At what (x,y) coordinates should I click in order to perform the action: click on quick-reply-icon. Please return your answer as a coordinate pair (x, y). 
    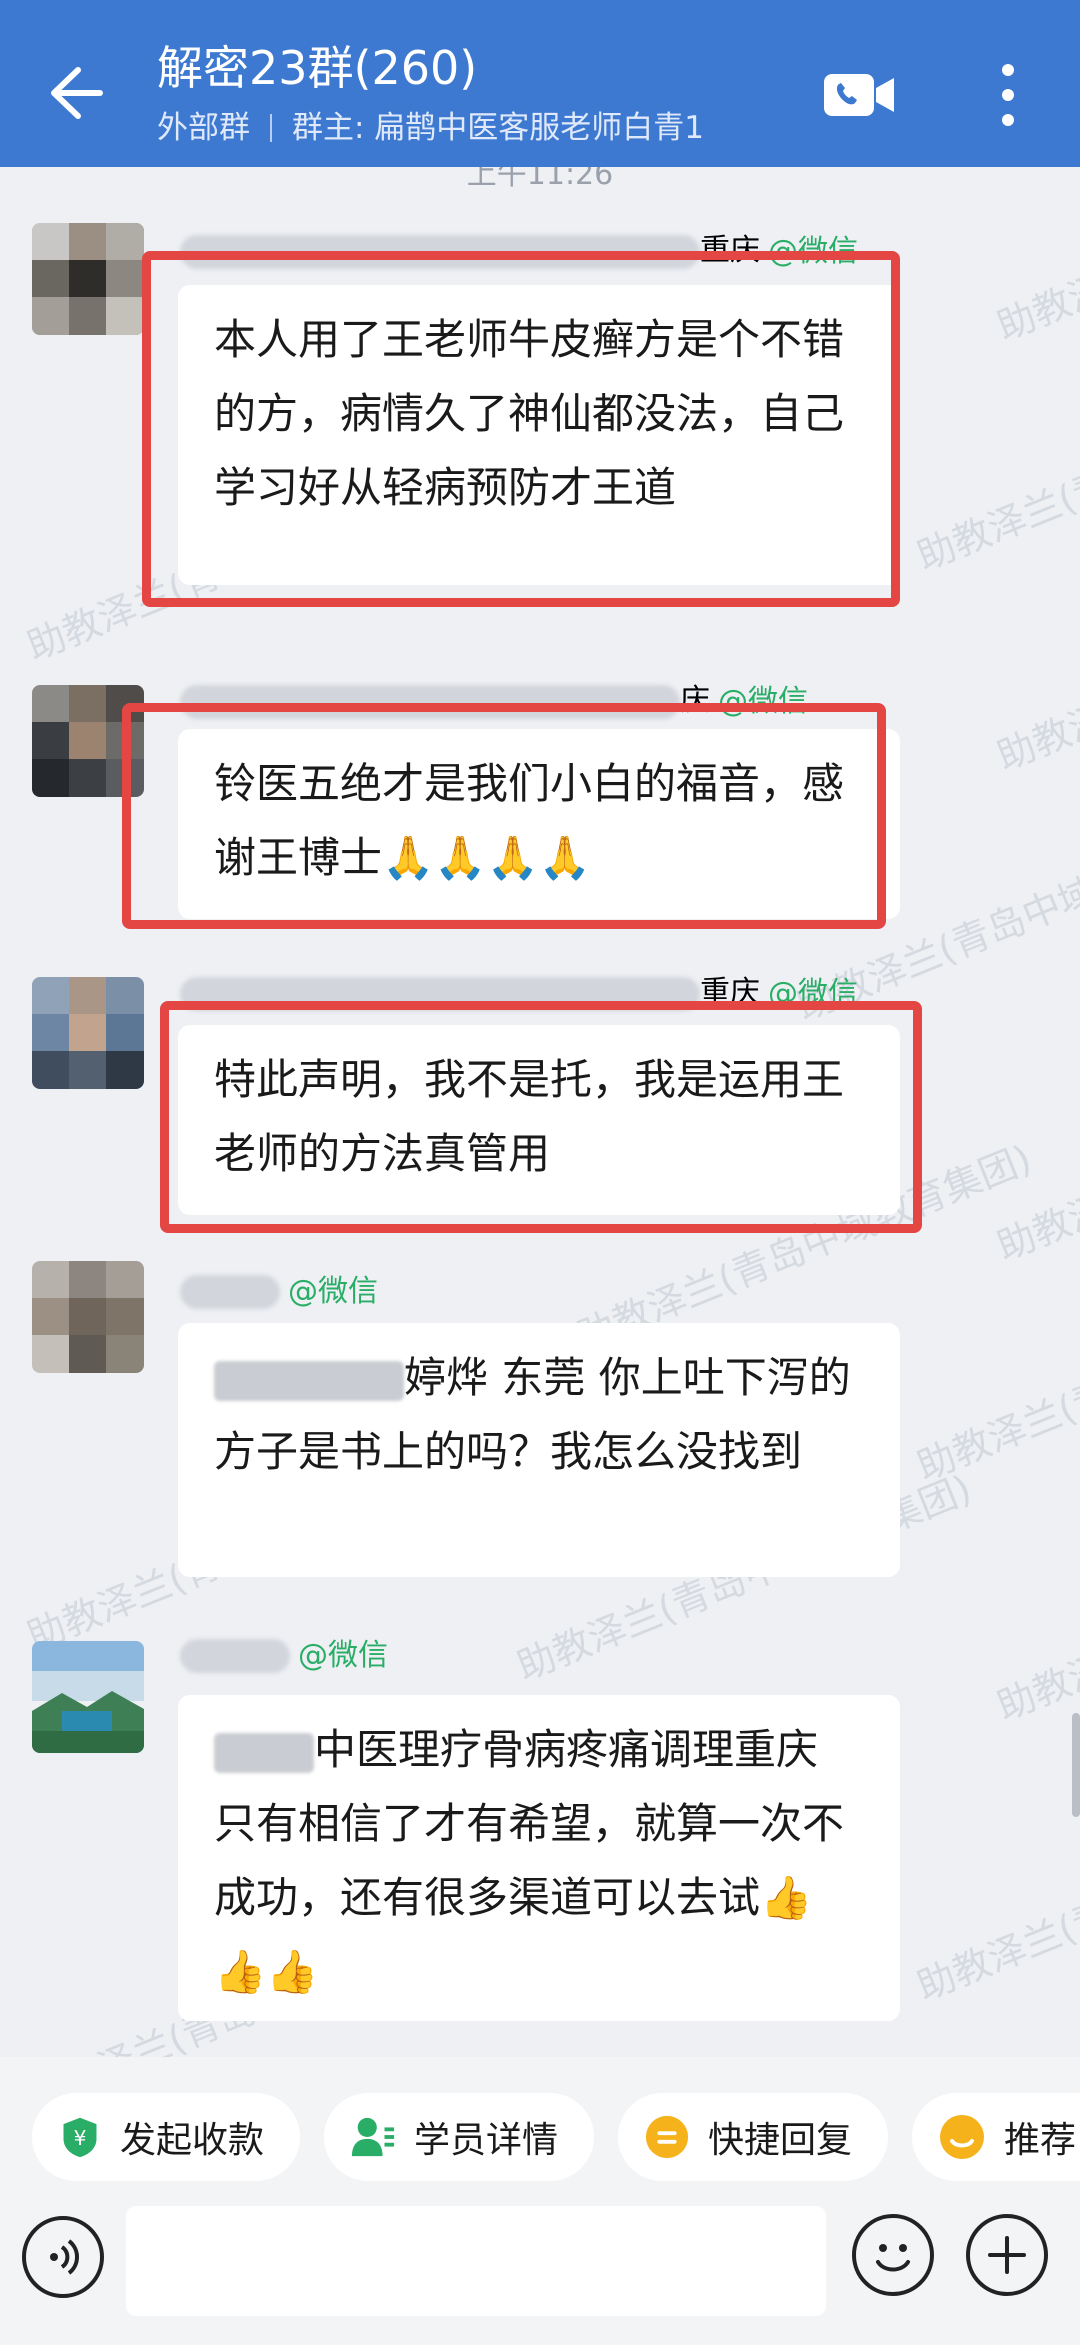
    Looking at the image, I should click on (667, 2137).